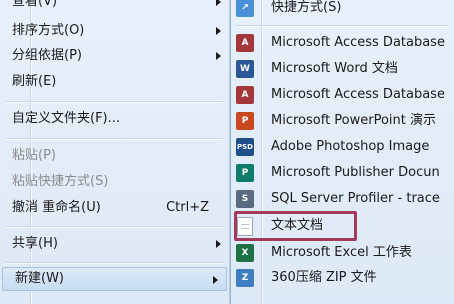 This screenshot has width=454, height=304. I want to click on powerpoint-icon: P, so click(245, 121).